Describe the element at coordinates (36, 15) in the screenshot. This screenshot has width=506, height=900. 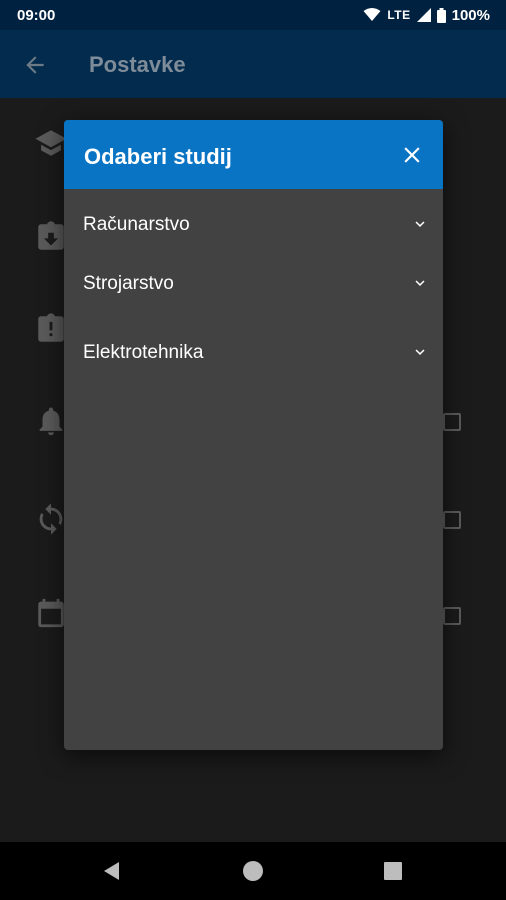
I see `status-time: 09:00` at that location.